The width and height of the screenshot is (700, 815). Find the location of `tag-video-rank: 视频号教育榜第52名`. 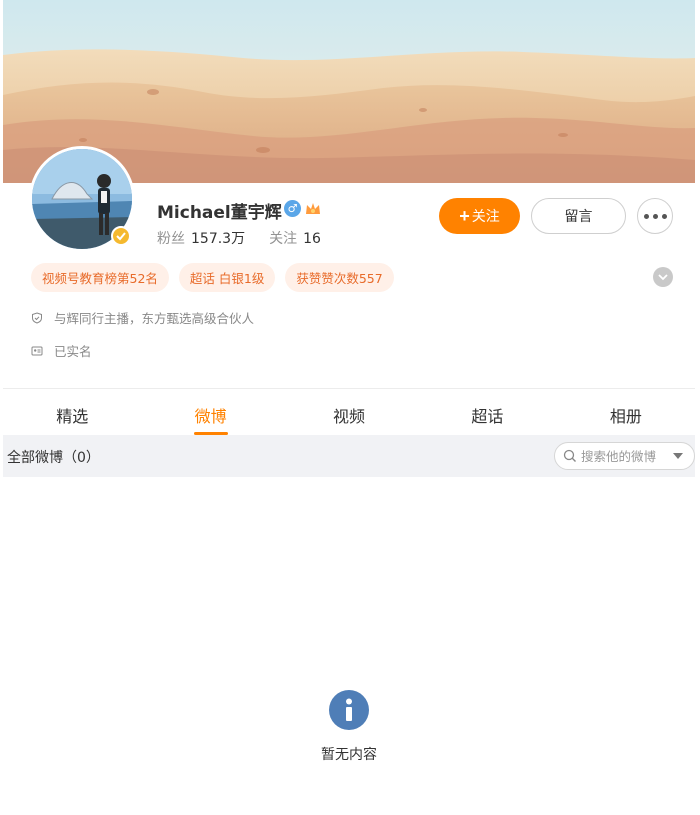

tag-video-rank: 视频号教育榜第52名 is located at coordinates (100, 277).